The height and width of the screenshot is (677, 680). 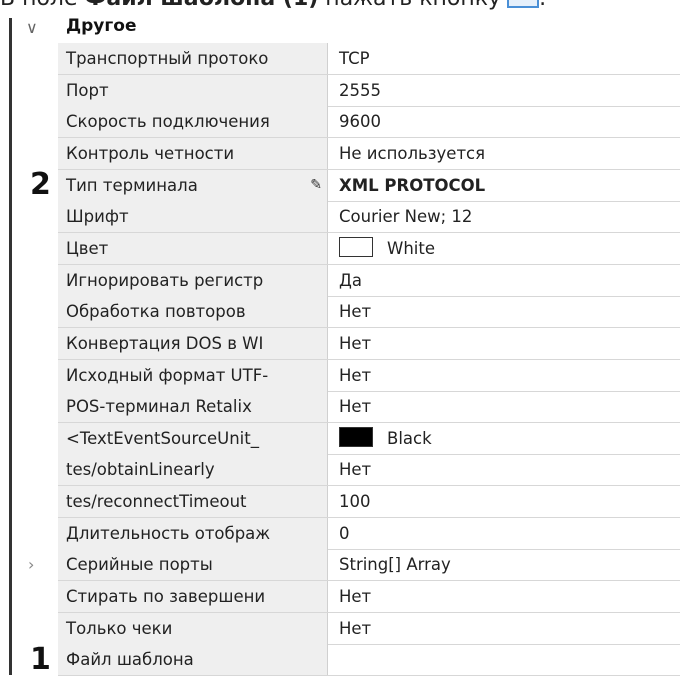 What do you see at coordinates (504, 248) in the screenshot?
I see `property-value: White` at bounding box center [504, 248].